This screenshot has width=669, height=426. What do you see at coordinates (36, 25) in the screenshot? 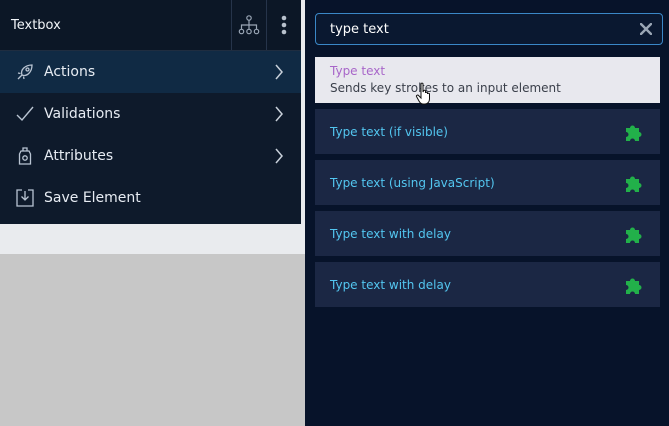
I see `menu-title: Textbox` at bounding box center [36, 25].